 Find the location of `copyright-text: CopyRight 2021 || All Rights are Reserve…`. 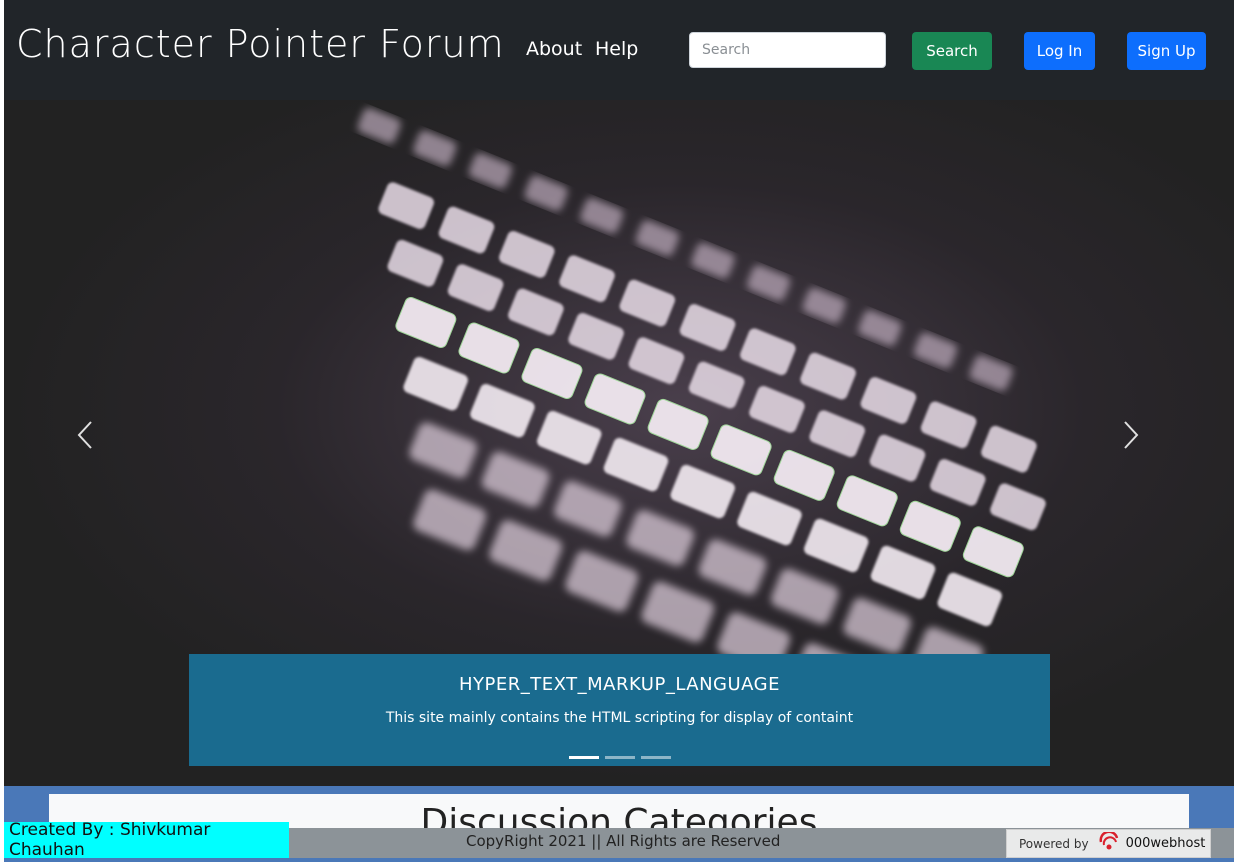

copyright-text: CopyRight 2021 || All Rights are Reserve… is located at coordinates (623, 841).